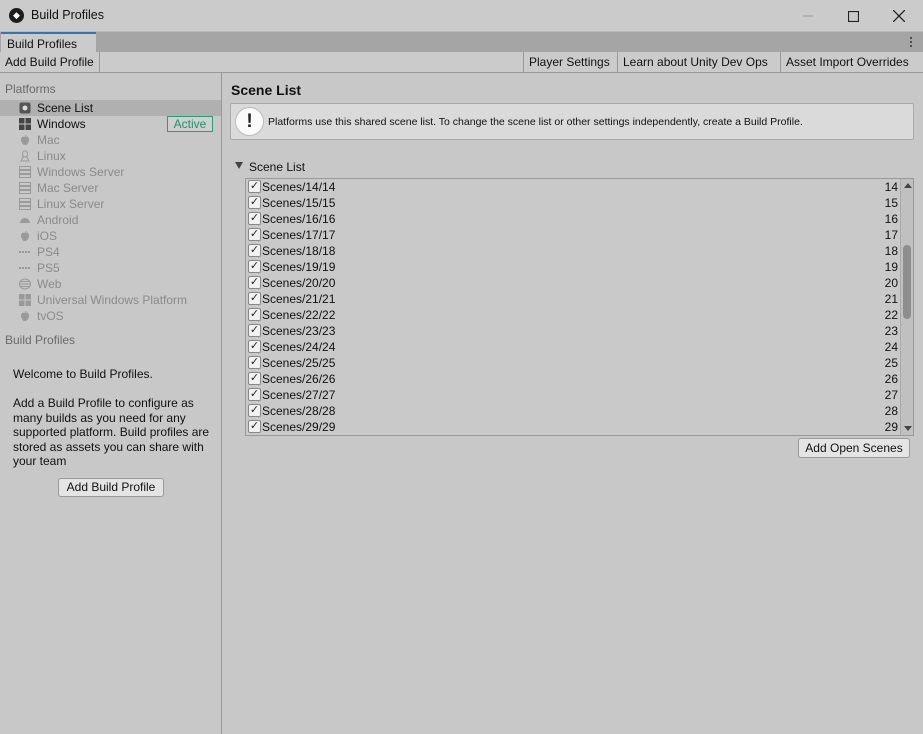  I want to click on foldout-label: Scene List, so click(277, 167).